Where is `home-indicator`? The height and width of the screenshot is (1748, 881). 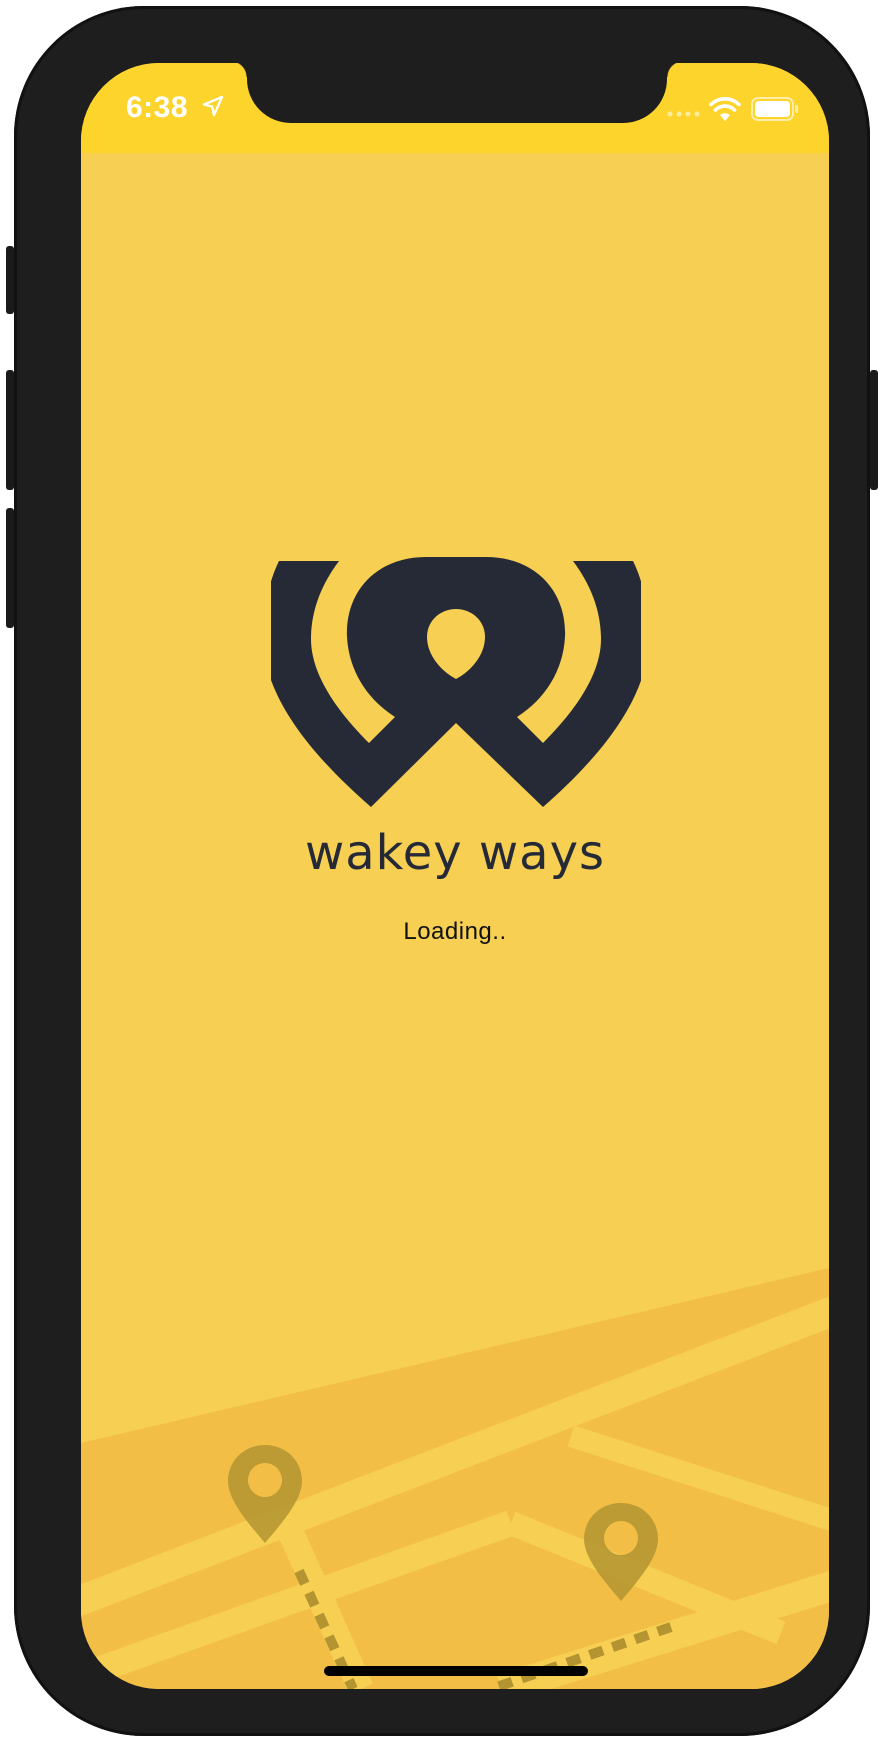 home-indicator is located at coordinates (456, 1671).